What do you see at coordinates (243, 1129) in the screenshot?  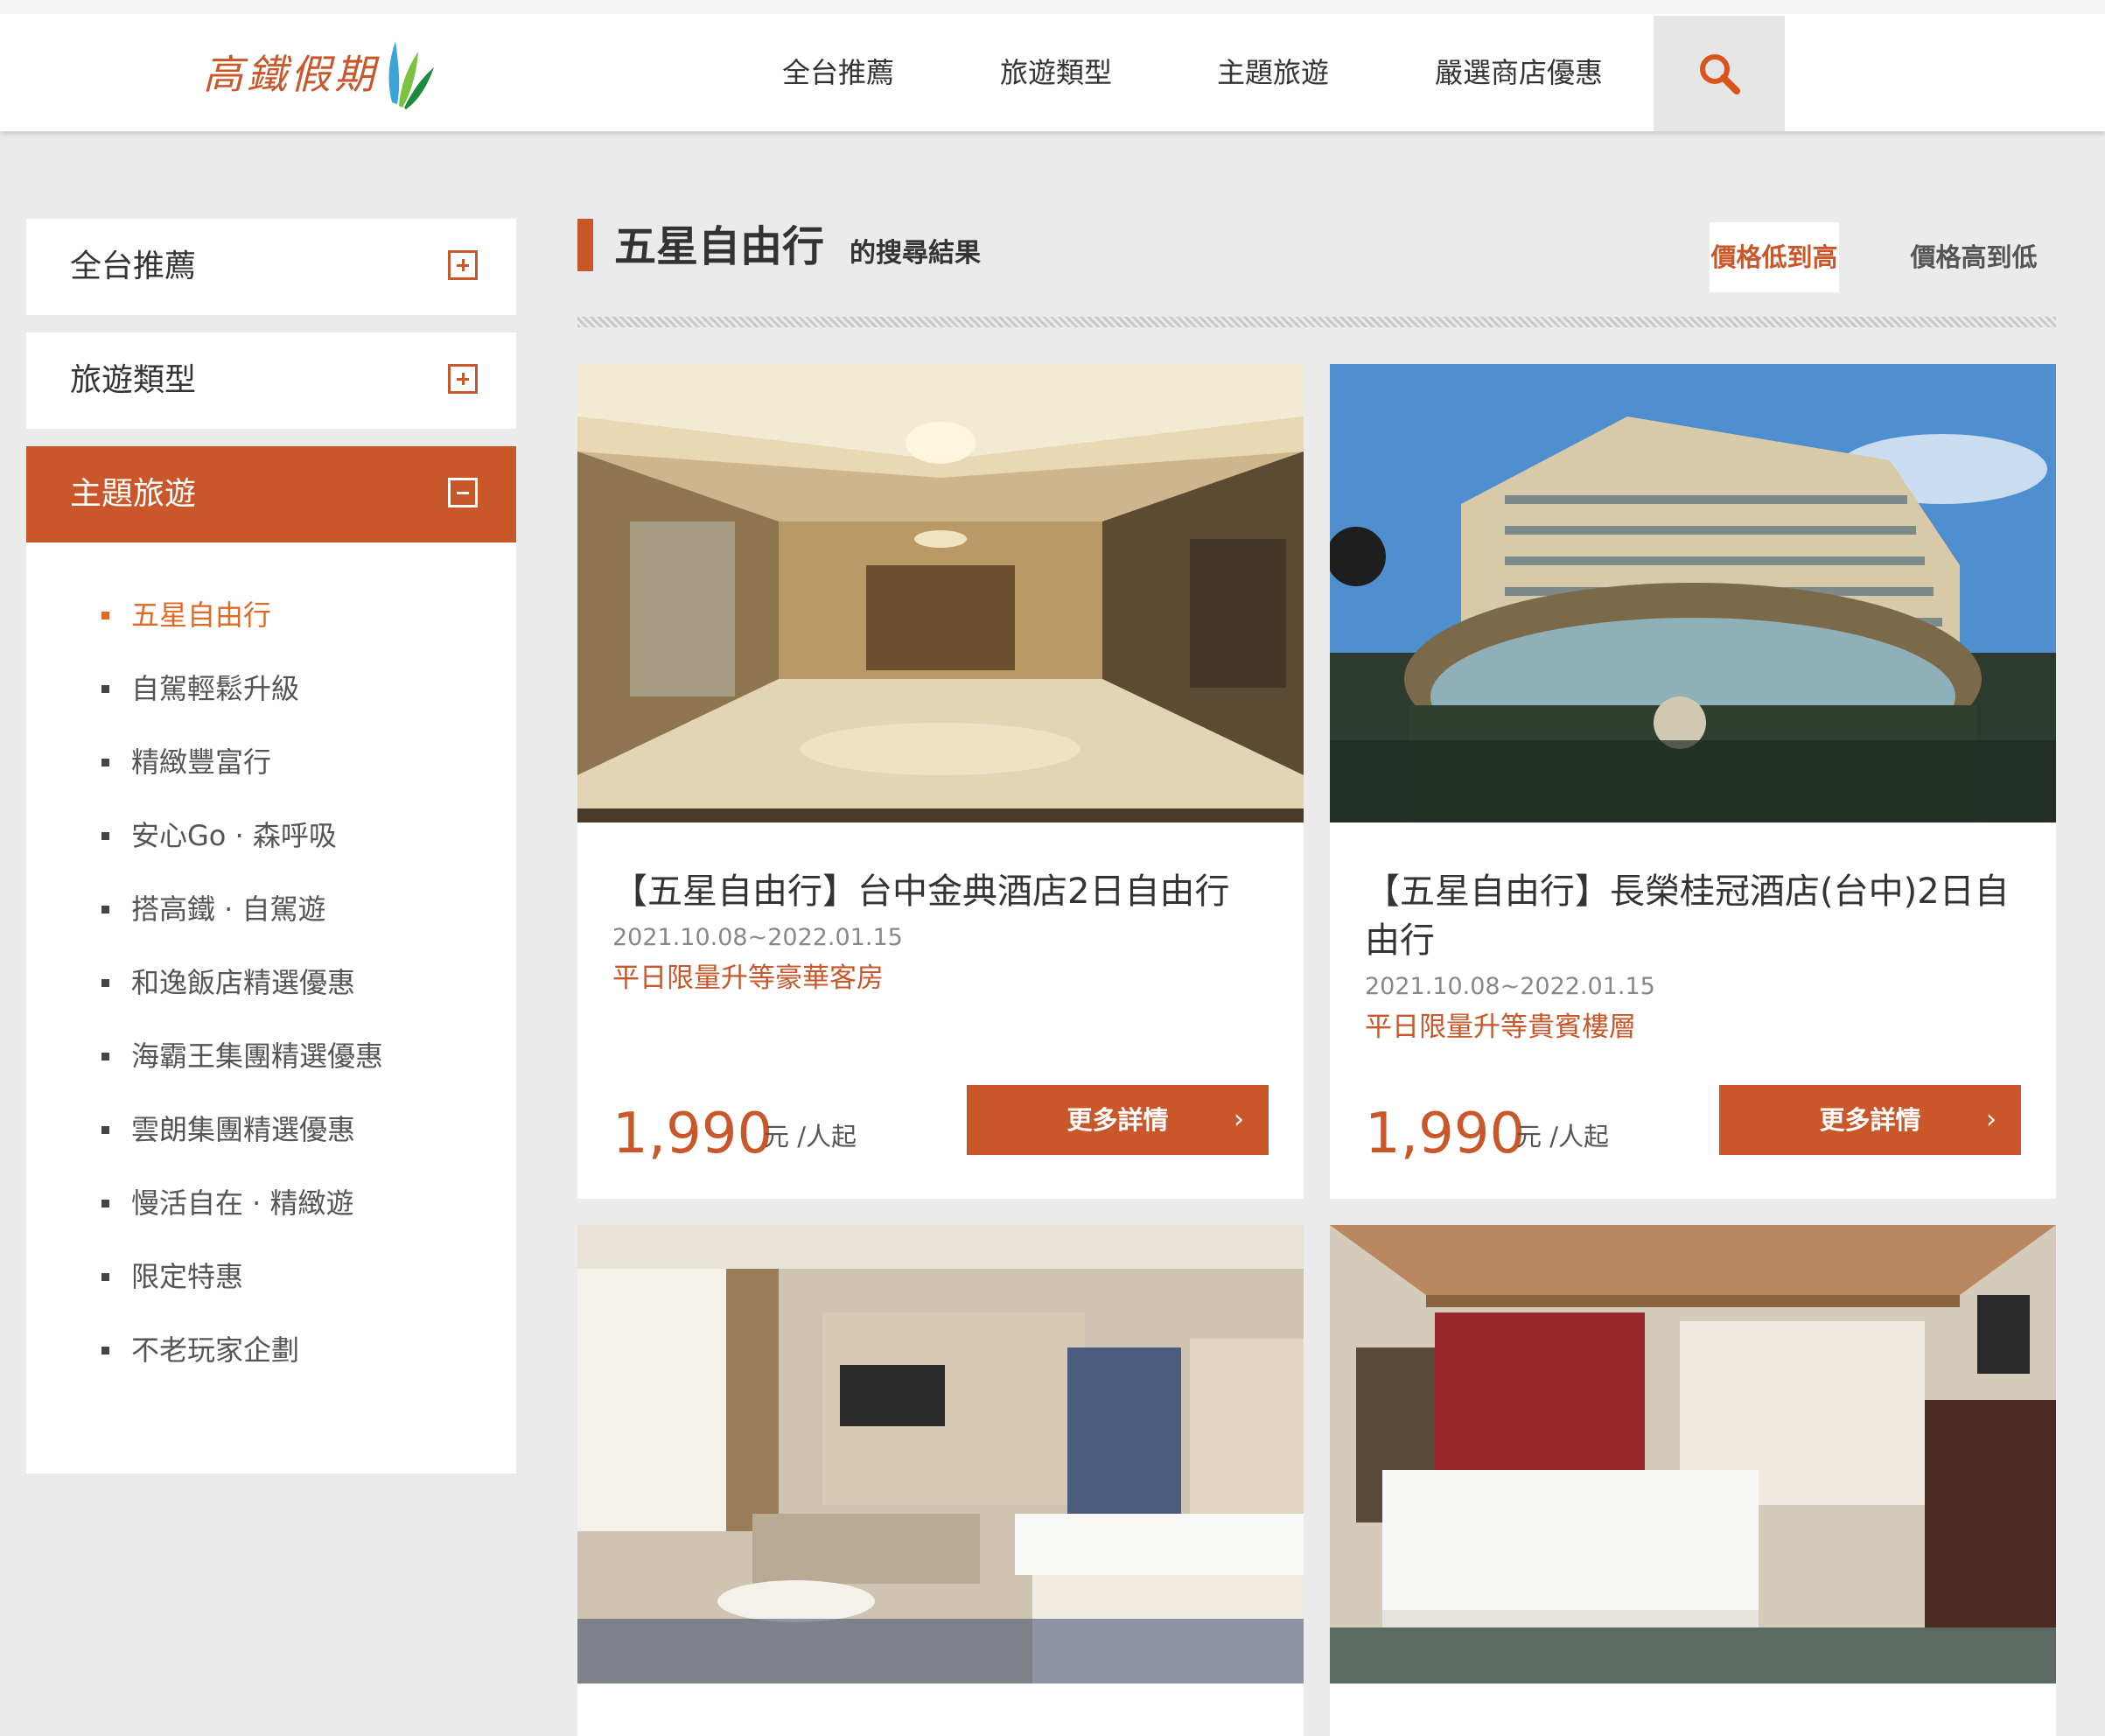 I see `sidebar-item-label: 雲朗集團精選優惠` at bounding box center [243, 1129].